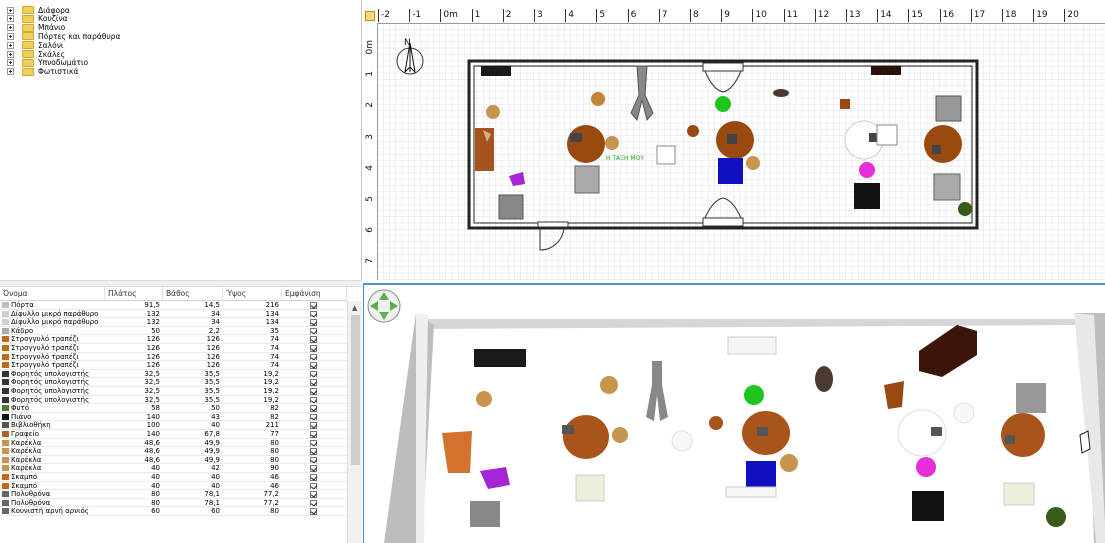 This screenshot has height=543, width=1105. What do you see at coordinates (173, 468) in the screenshot?
I see `table-row: Καρέκλα 40 42 90` at bounding box center [173, 468].